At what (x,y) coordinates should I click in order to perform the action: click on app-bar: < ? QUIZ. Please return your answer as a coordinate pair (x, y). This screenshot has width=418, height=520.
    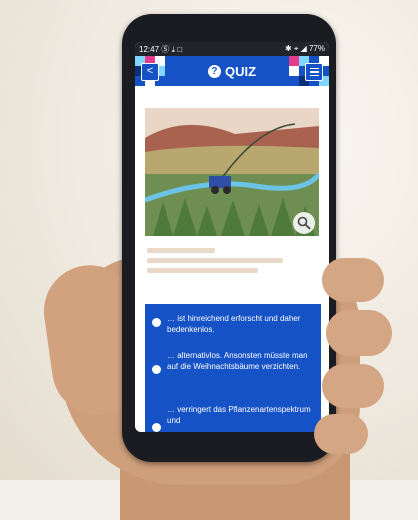
    Looking at the image, I should click on (232, 71).